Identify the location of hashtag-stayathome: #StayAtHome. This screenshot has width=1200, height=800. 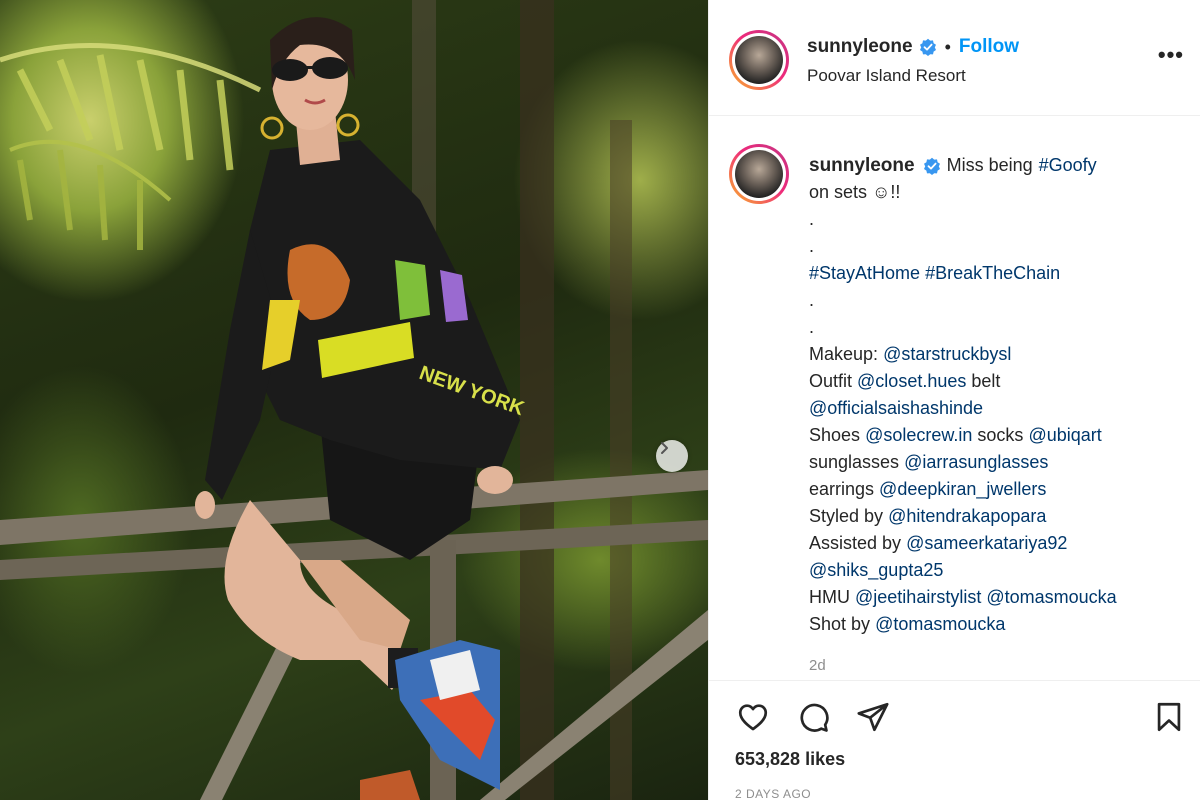
(864, 273).